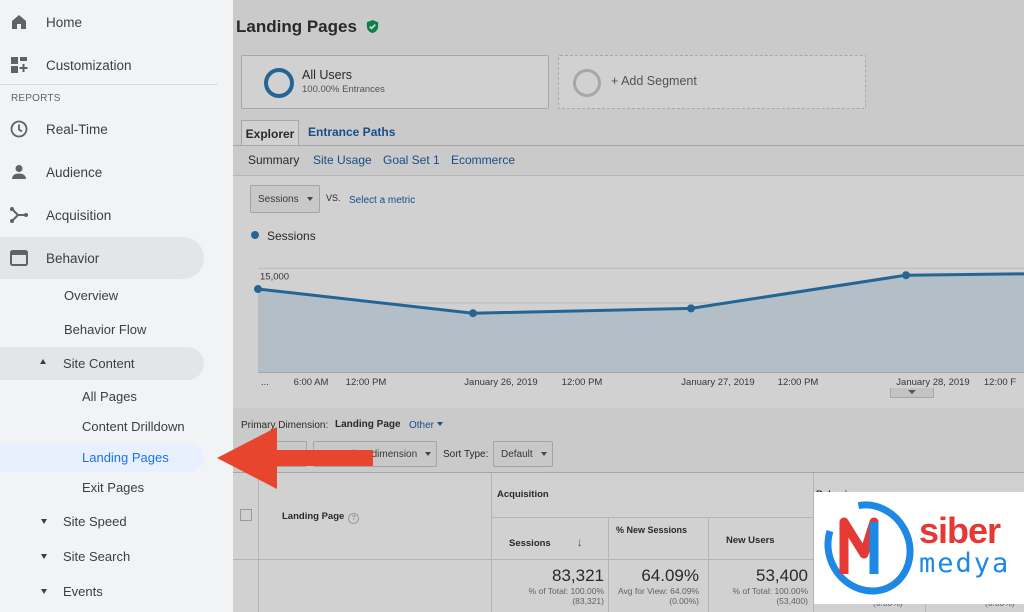 The width and height of the screenshot is (1024, 612). I want to click on sessions-total-cell: 83,321 % of Total: 100.00% (83,321), so click(547, 586).